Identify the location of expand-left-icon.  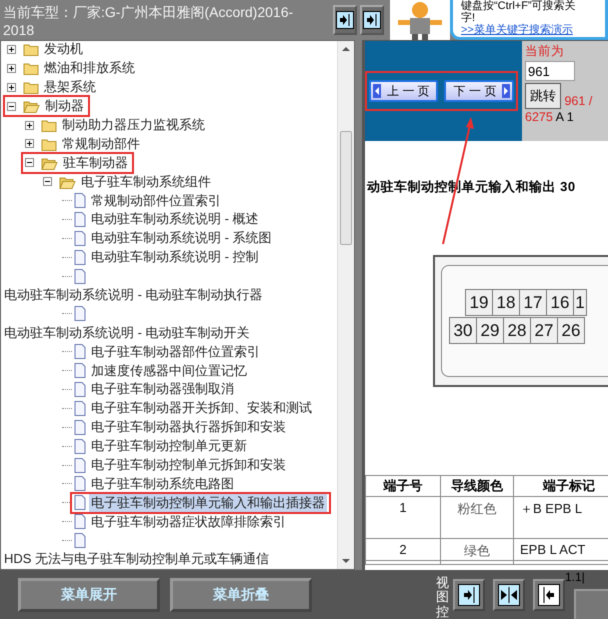
(549, 595).